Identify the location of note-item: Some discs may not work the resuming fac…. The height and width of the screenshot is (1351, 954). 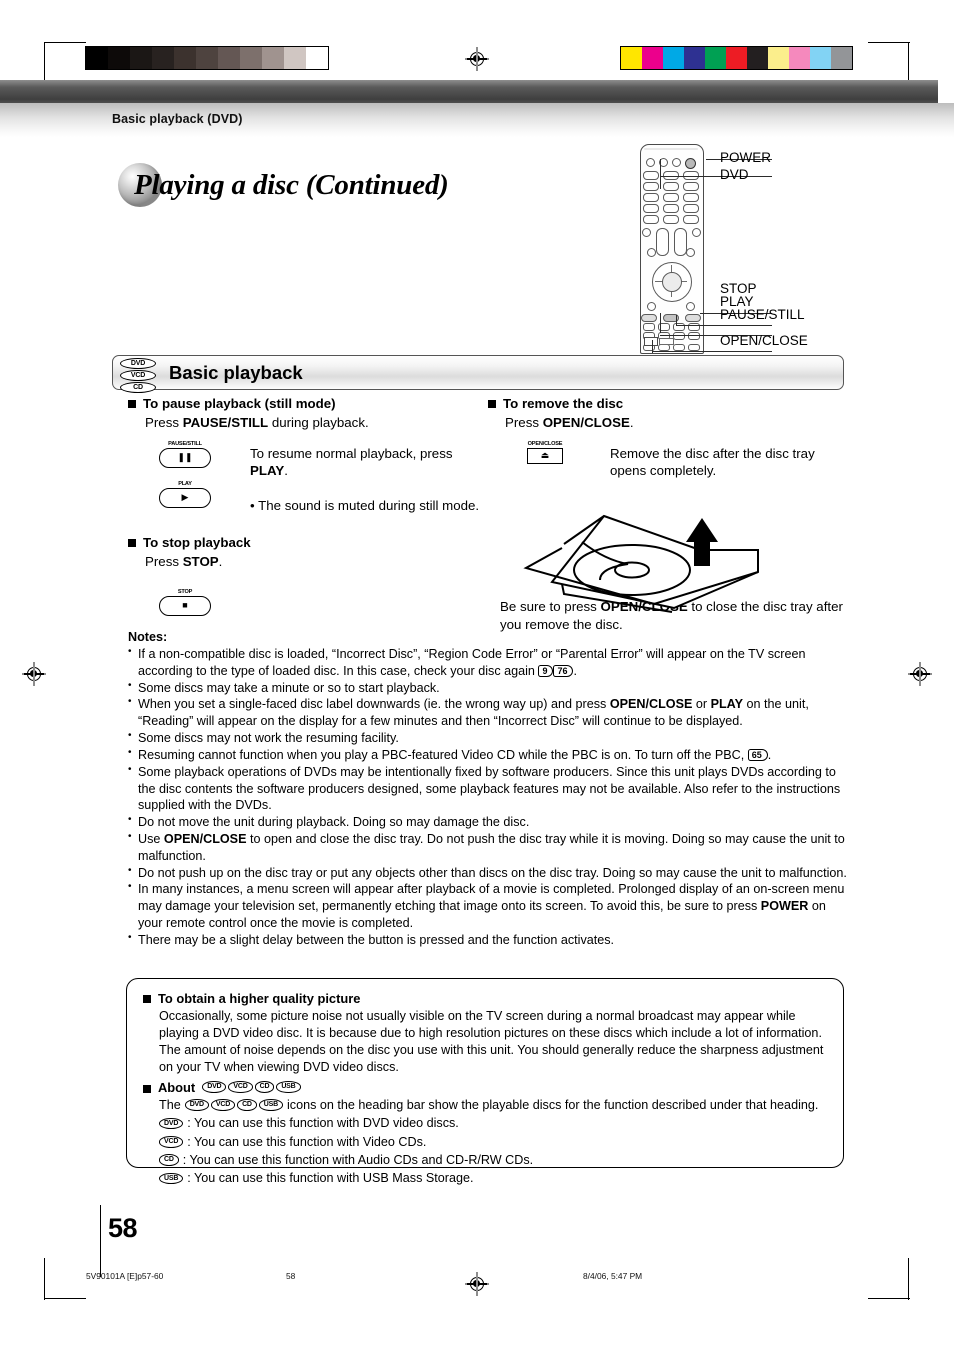
(488, 738).